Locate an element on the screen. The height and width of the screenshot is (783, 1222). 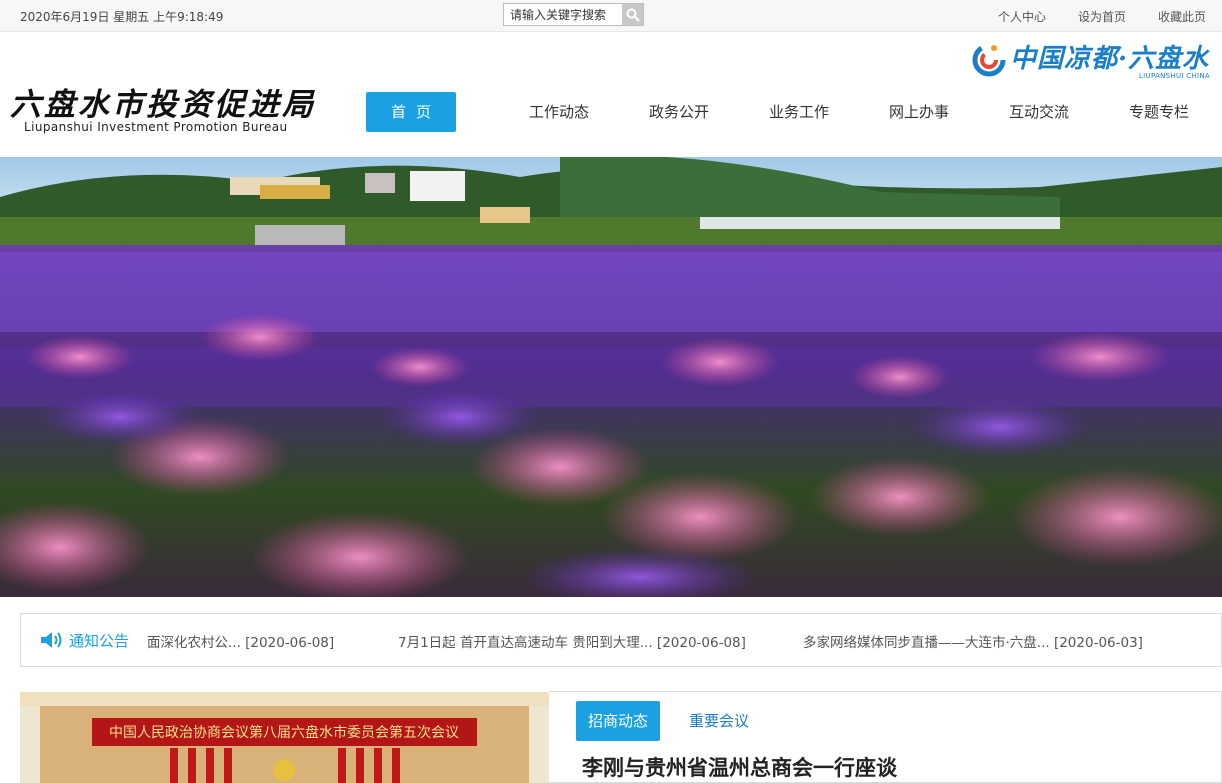
search-box is located at coordinates (573, 14).